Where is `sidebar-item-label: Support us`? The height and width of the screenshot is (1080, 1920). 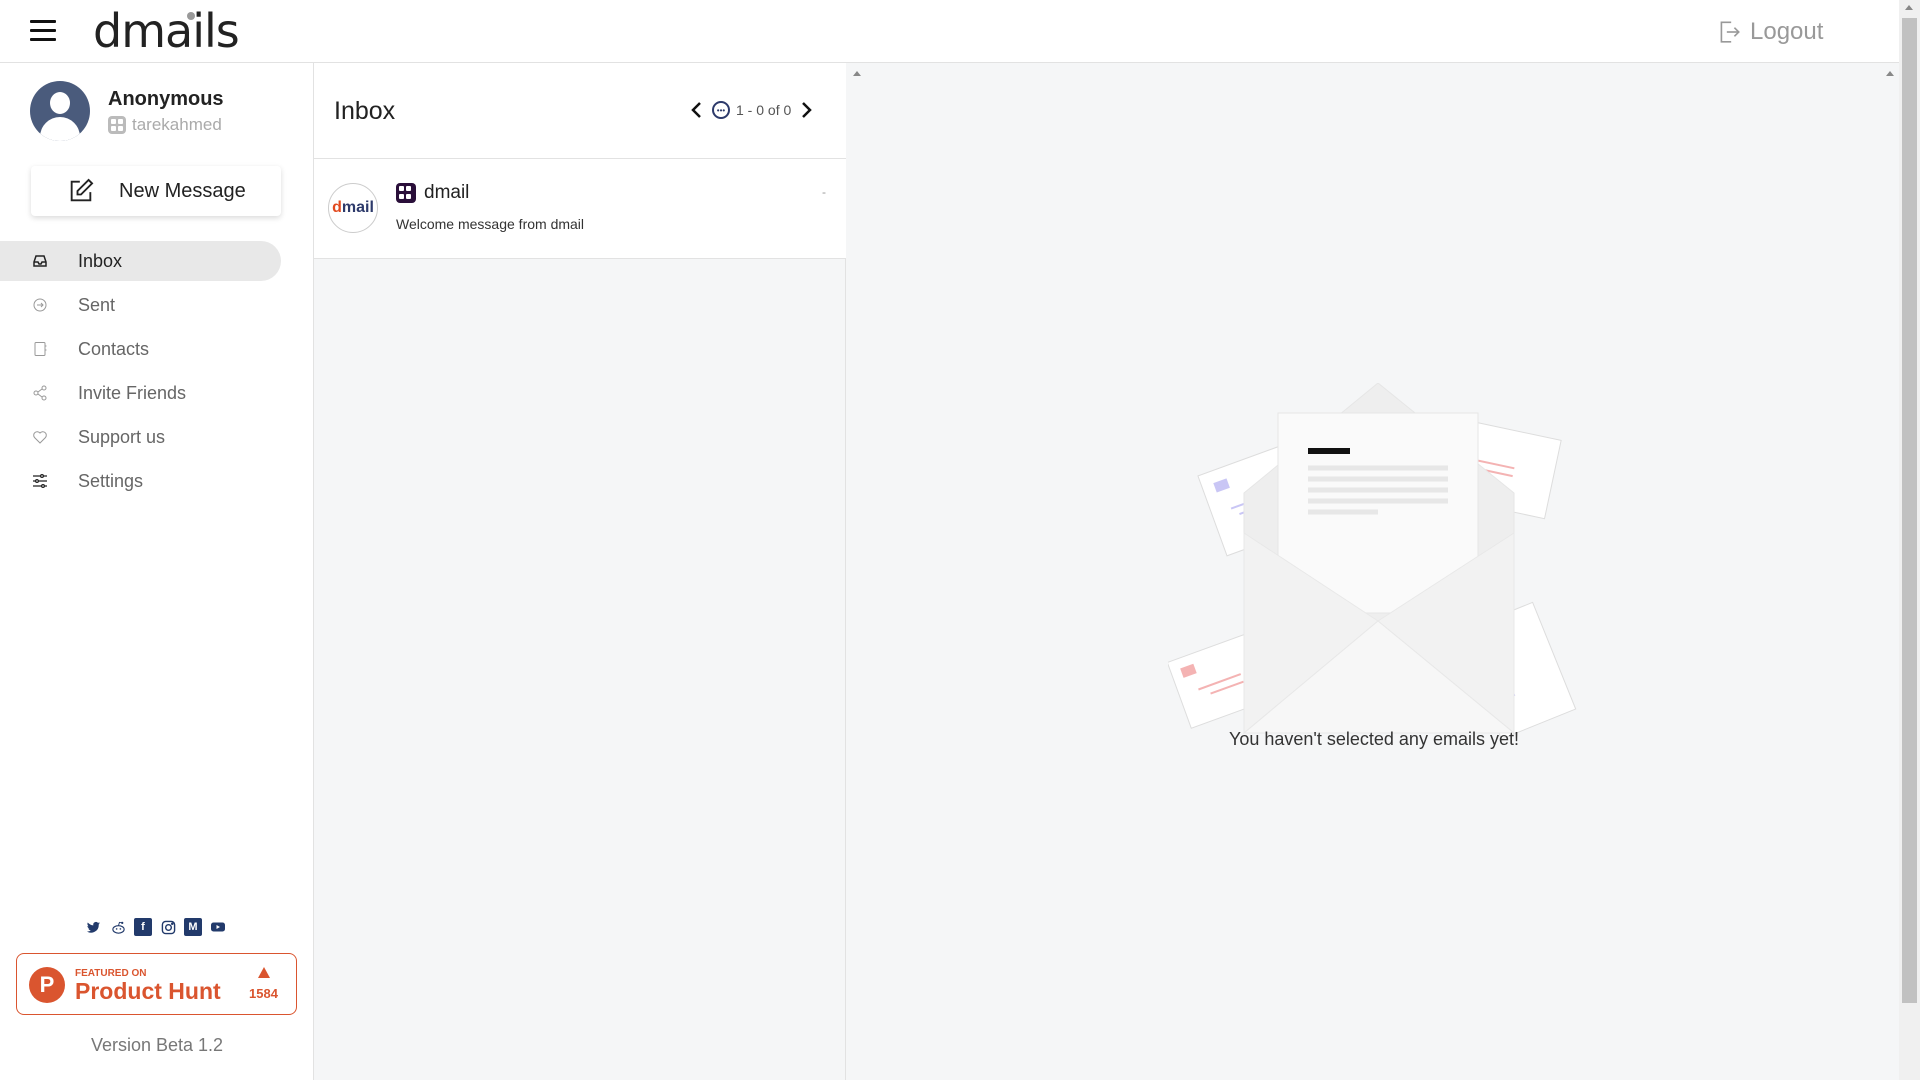
sidebar-item-label: Support us is located at coordinates (122, 436).